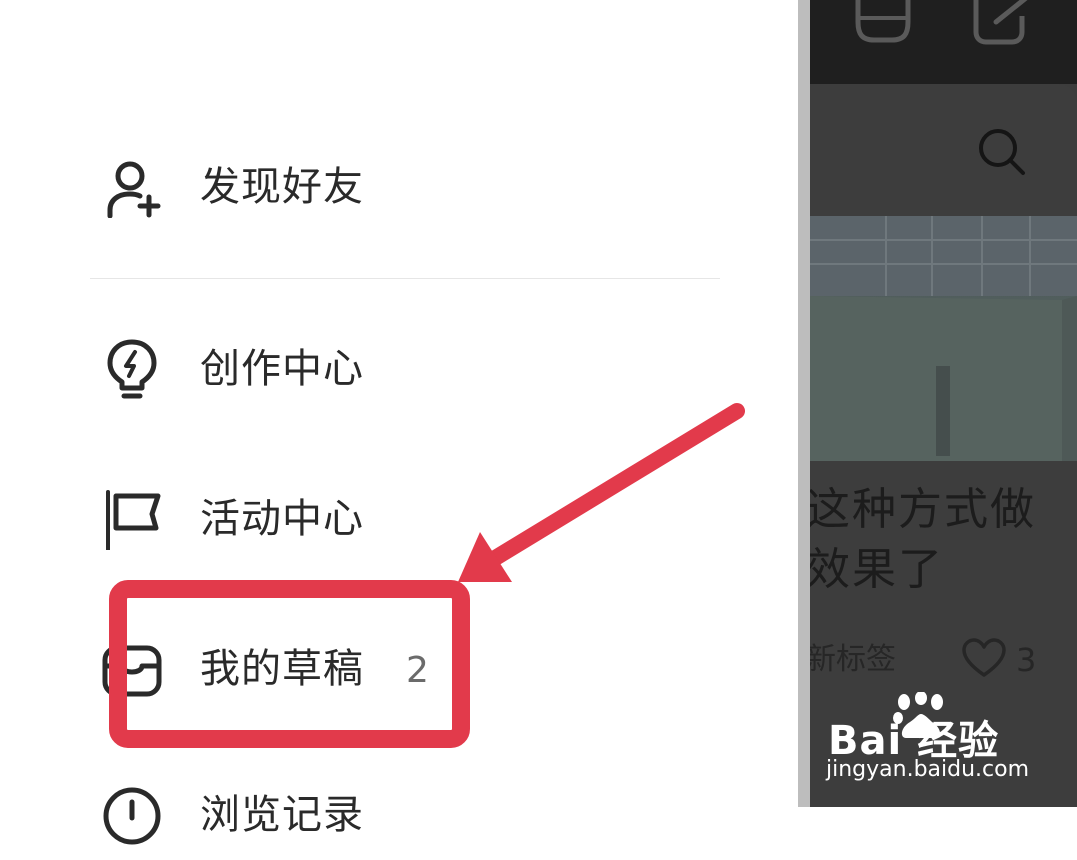 This screenshot has width=1077, height=860. I want to click on menu-item-activity-center: 活动中心, so click(410, 519).